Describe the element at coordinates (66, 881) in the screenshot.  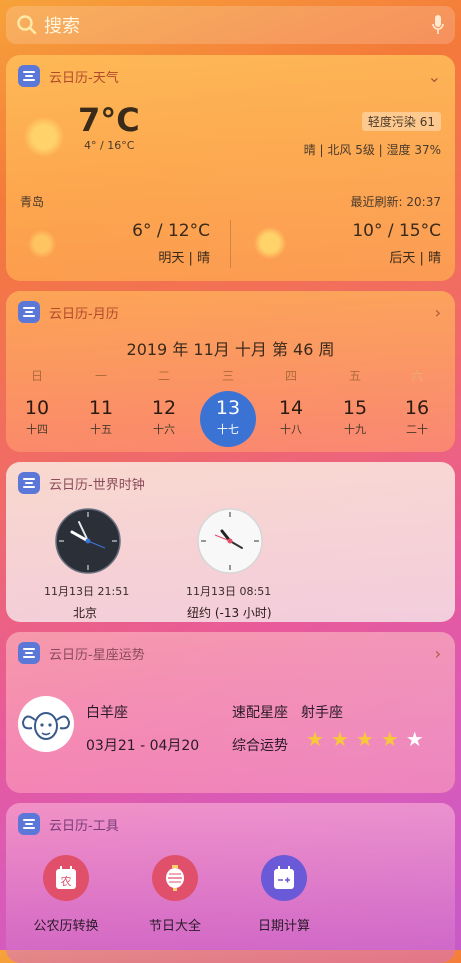
I see `svg-text: 农` at that location.